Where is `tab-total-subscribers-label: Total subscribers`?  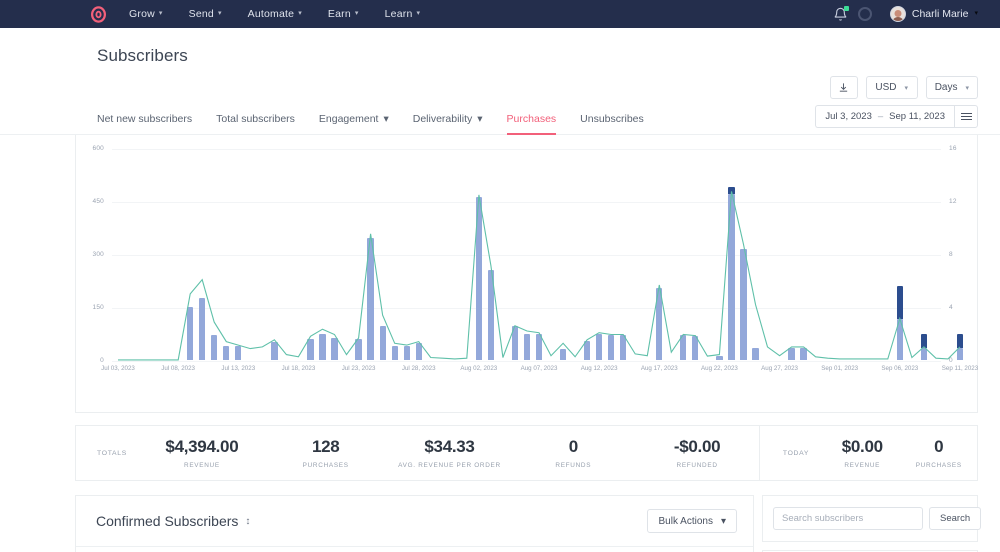 tab-total-subscribers-label: Total subscribers is located at coordinates (255, 119).